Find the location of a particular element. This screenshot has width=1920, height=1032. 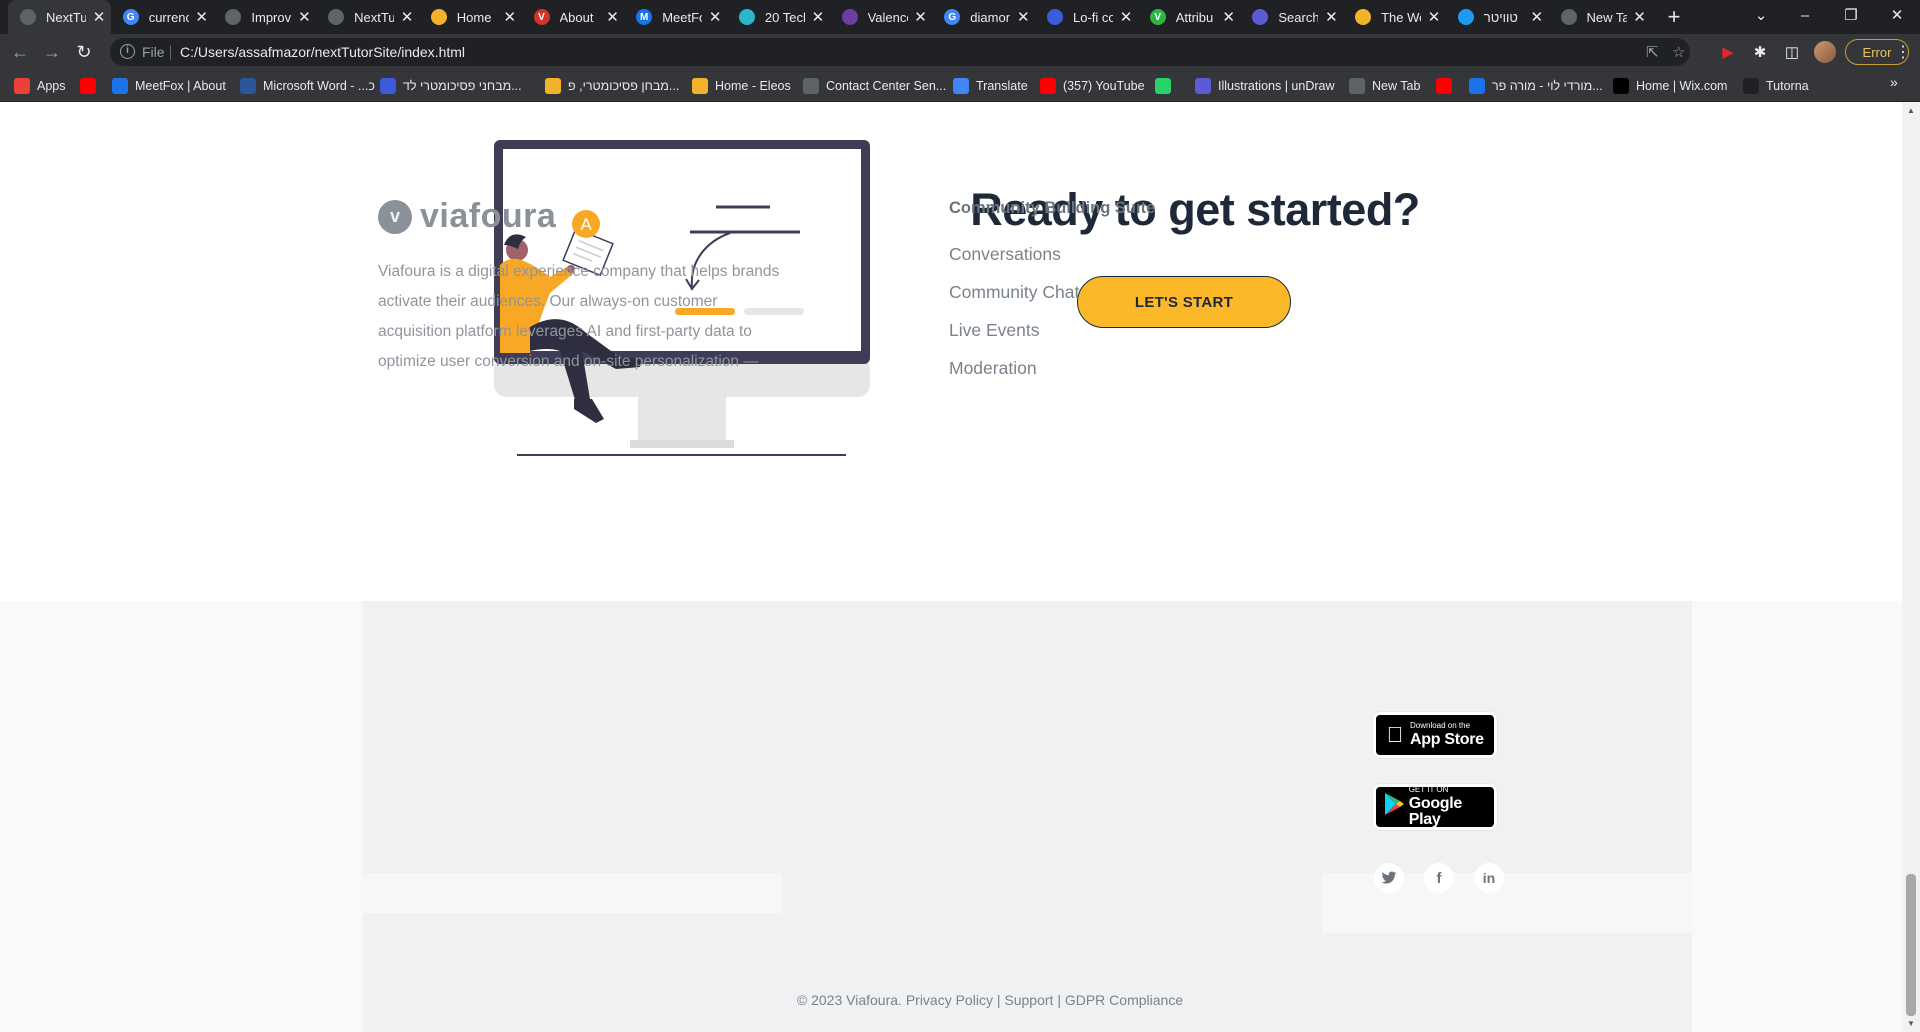

browser-tab: Lo-fi co ✕ is located at coordinates (1086, 17).